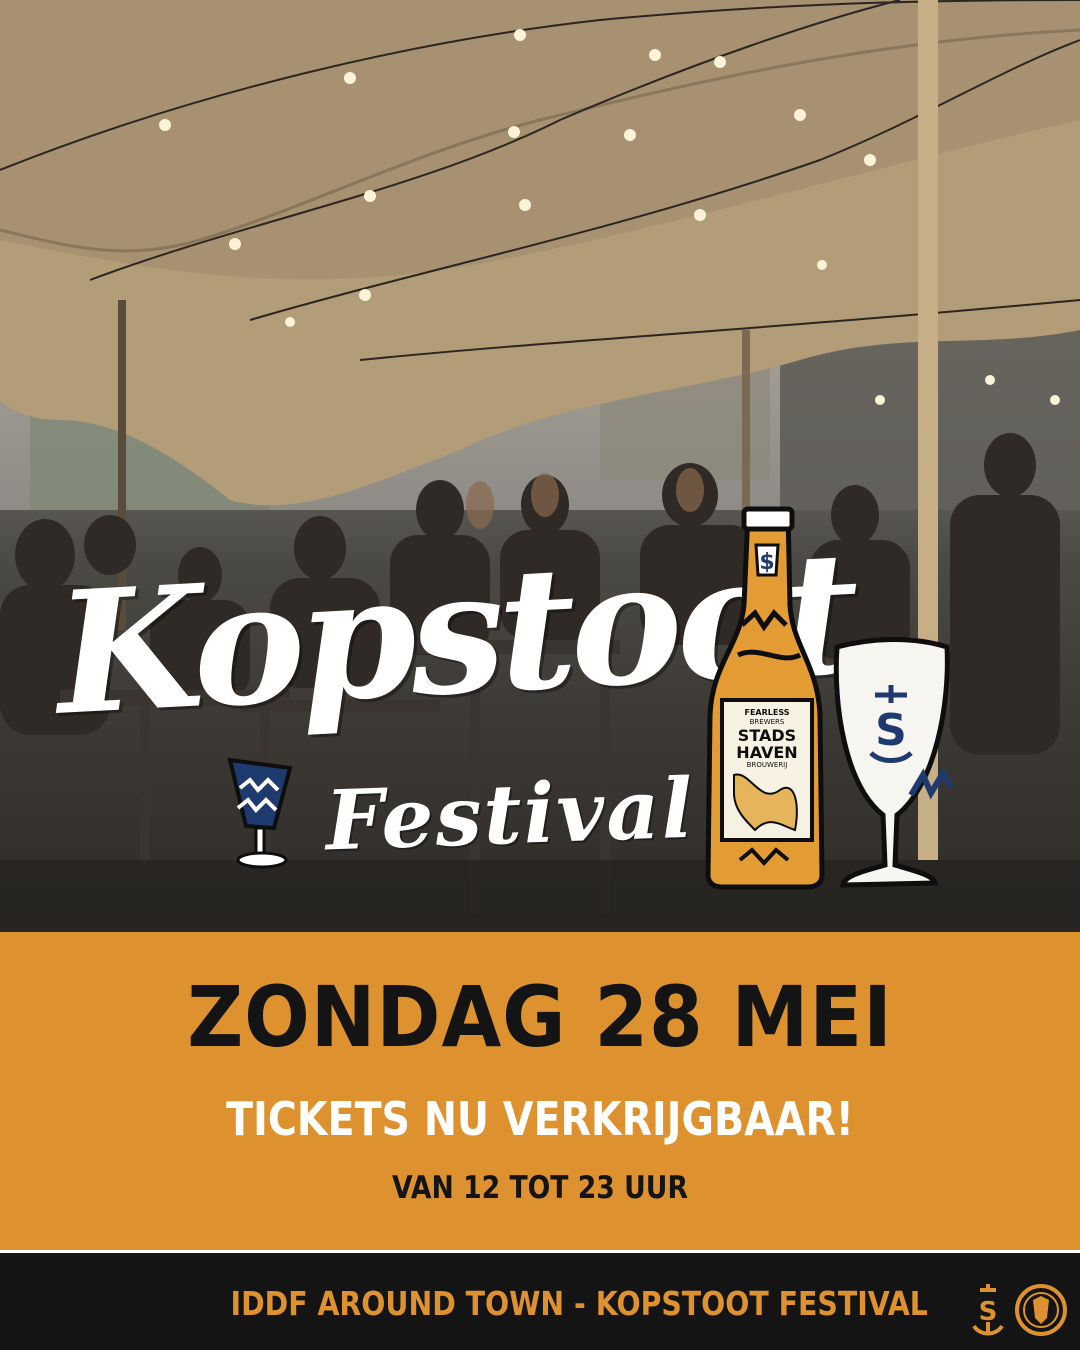 Image resolution: width=1080 pixels, height=1350 pixels. I want to click on kopstoot-logo: Kopstoot, so click(455, 633).